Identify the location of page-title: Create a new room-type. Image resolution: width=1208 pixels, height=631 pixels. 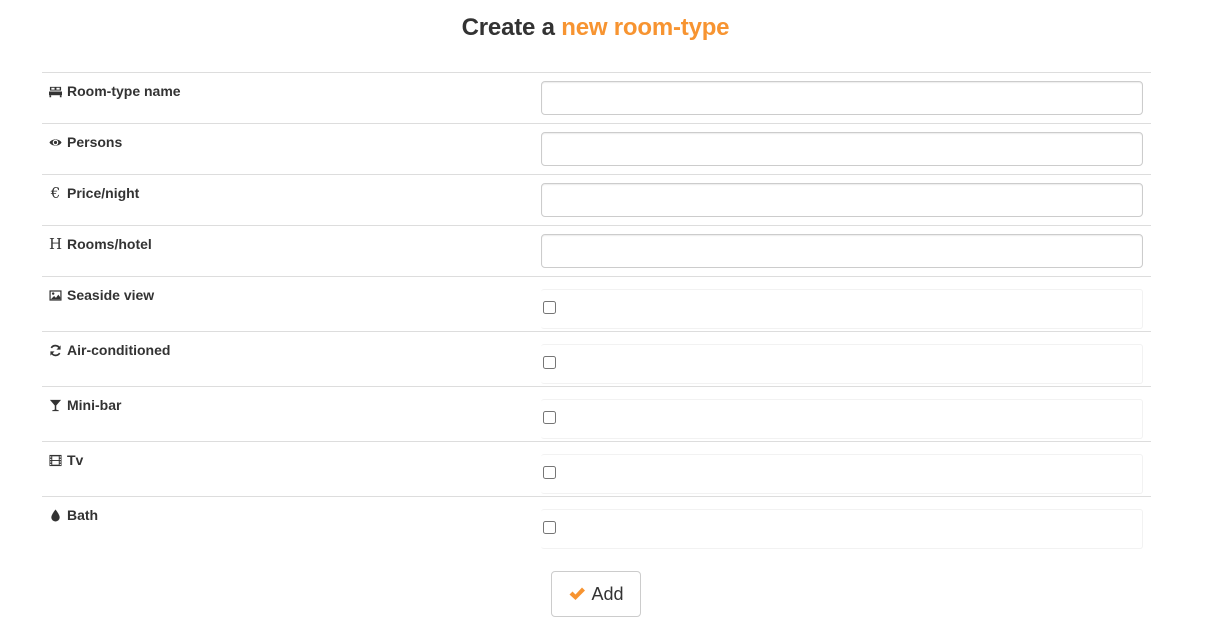
(595, 28).